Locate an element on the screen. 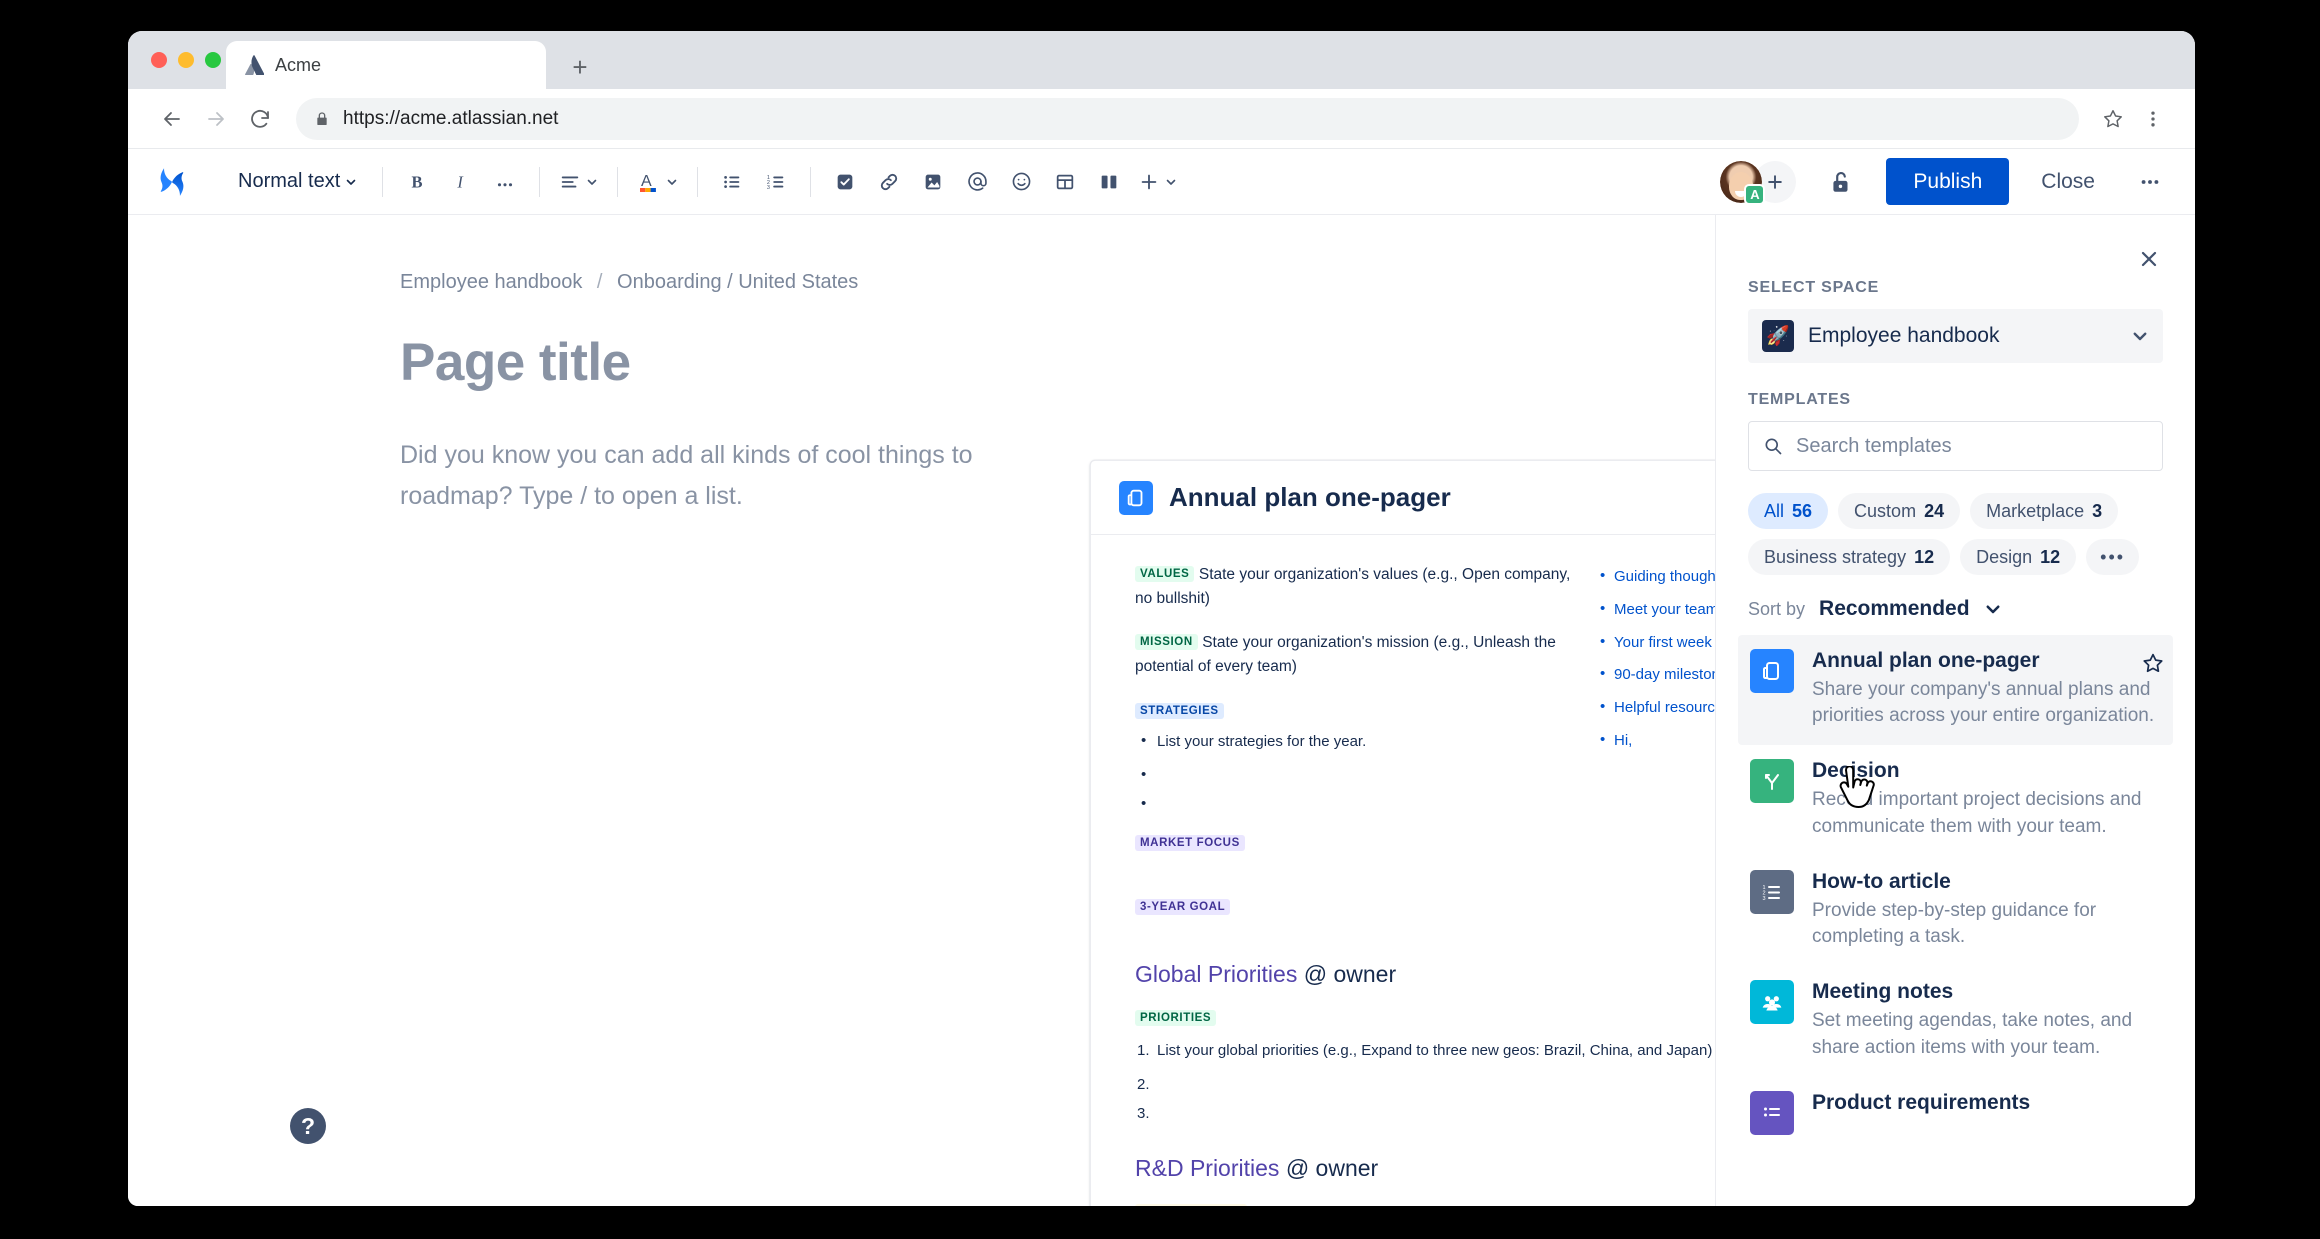 Image resolution: width=2320 pixels, height=1239 pixels. table-button is located at coordinates (1065, 182).